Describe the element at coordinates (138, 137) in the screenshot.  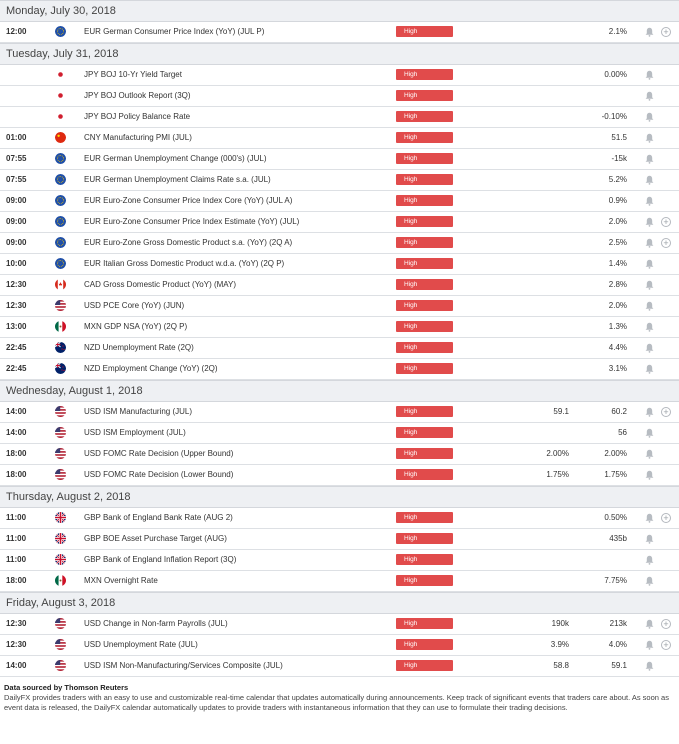
I see `event-name: CNY Manufacturing PMI (JUL)` at that location.